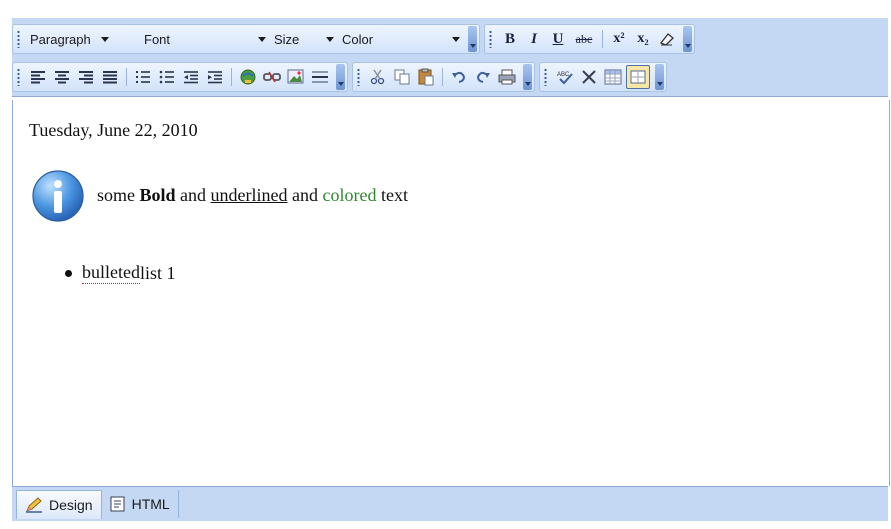  I want to click on delete-button, so click(589, 77).